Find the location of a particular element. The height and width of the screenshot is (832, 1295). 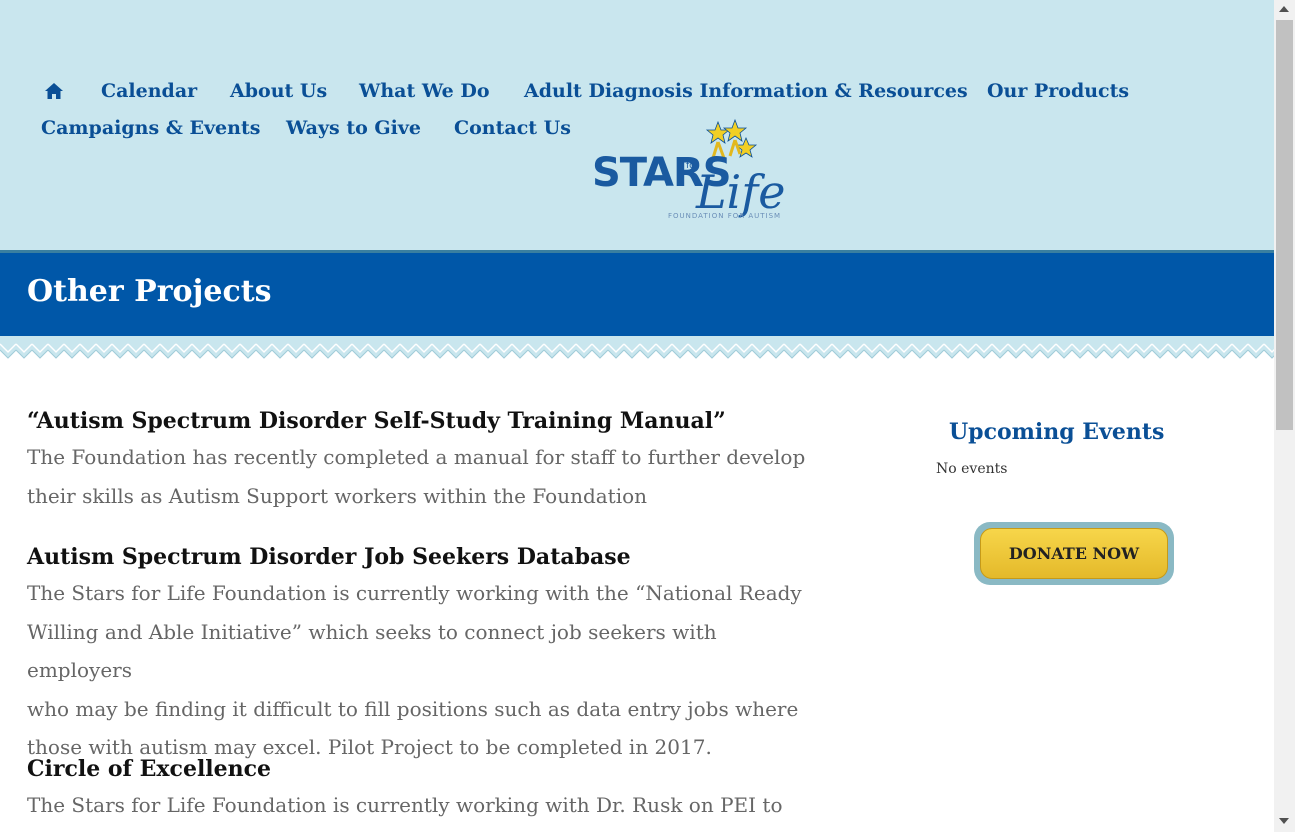

donate-button-frame: DONATE NOW is located at coordinates (1074, 553).